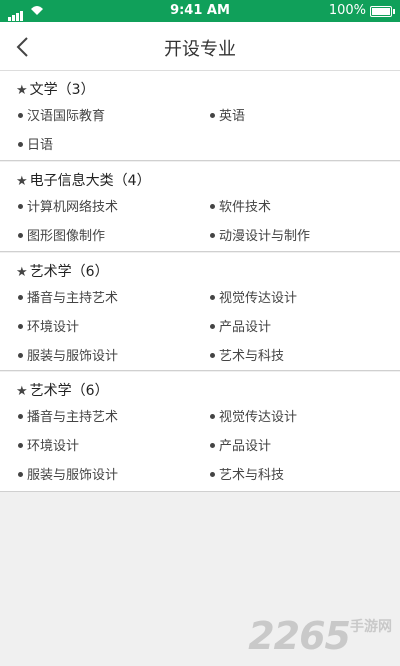 The image size is (400, 666). I want to click on section-title: 电子信息大类（4）, so click(90, 181).